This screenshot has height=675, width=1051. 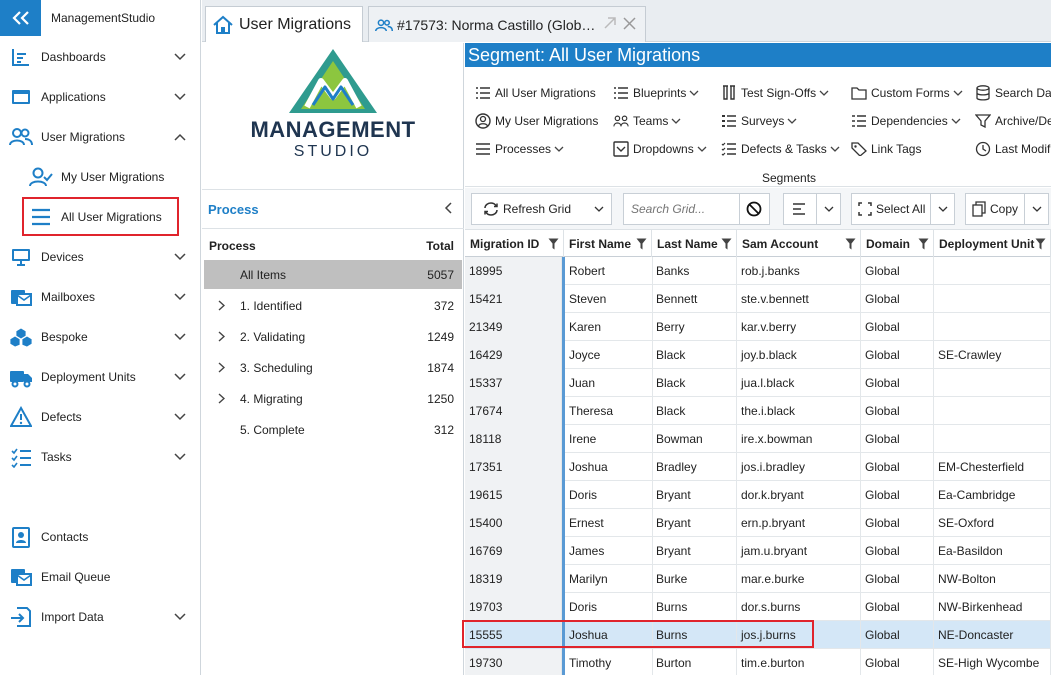 What do you see at coordinates (799, 551) in the screenshot?
I see `cell-sam-account: jam.u.bryant` at bounding box center [799, 551].